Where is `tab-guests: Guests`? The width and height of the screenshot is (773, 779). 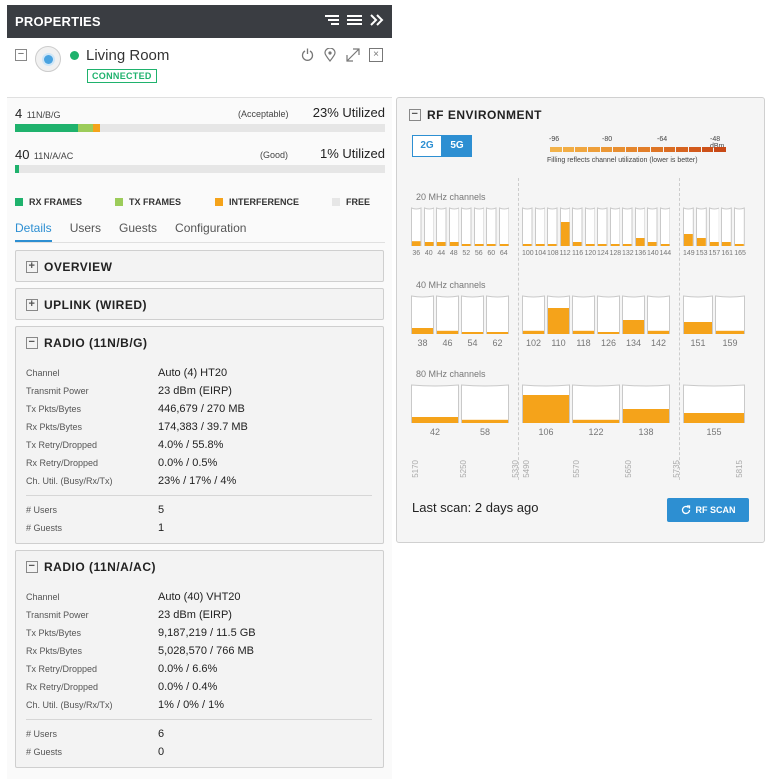 tab-guests: Guests is located at coordinates (138, 230).